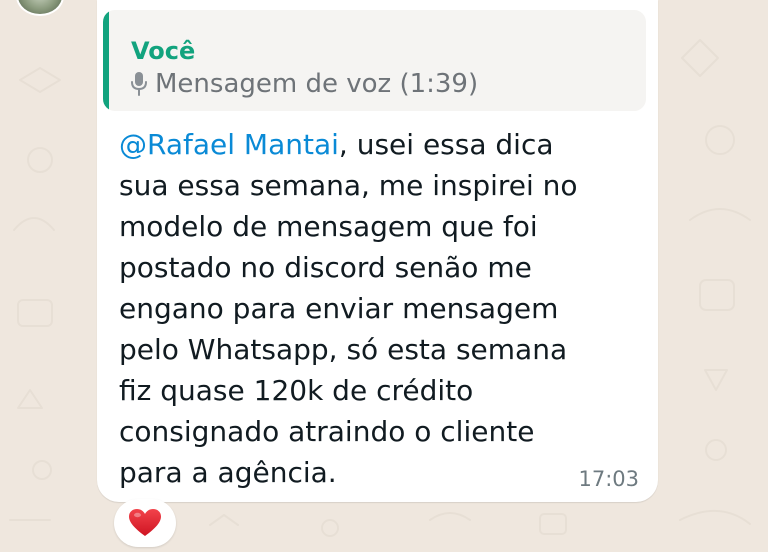 Image resolution: width=768 pixels, height=552 pixels. Describe the element at coordinates (339, 308) in the screenshot. I see `message-line: engano para enviar mensagem` at that location.